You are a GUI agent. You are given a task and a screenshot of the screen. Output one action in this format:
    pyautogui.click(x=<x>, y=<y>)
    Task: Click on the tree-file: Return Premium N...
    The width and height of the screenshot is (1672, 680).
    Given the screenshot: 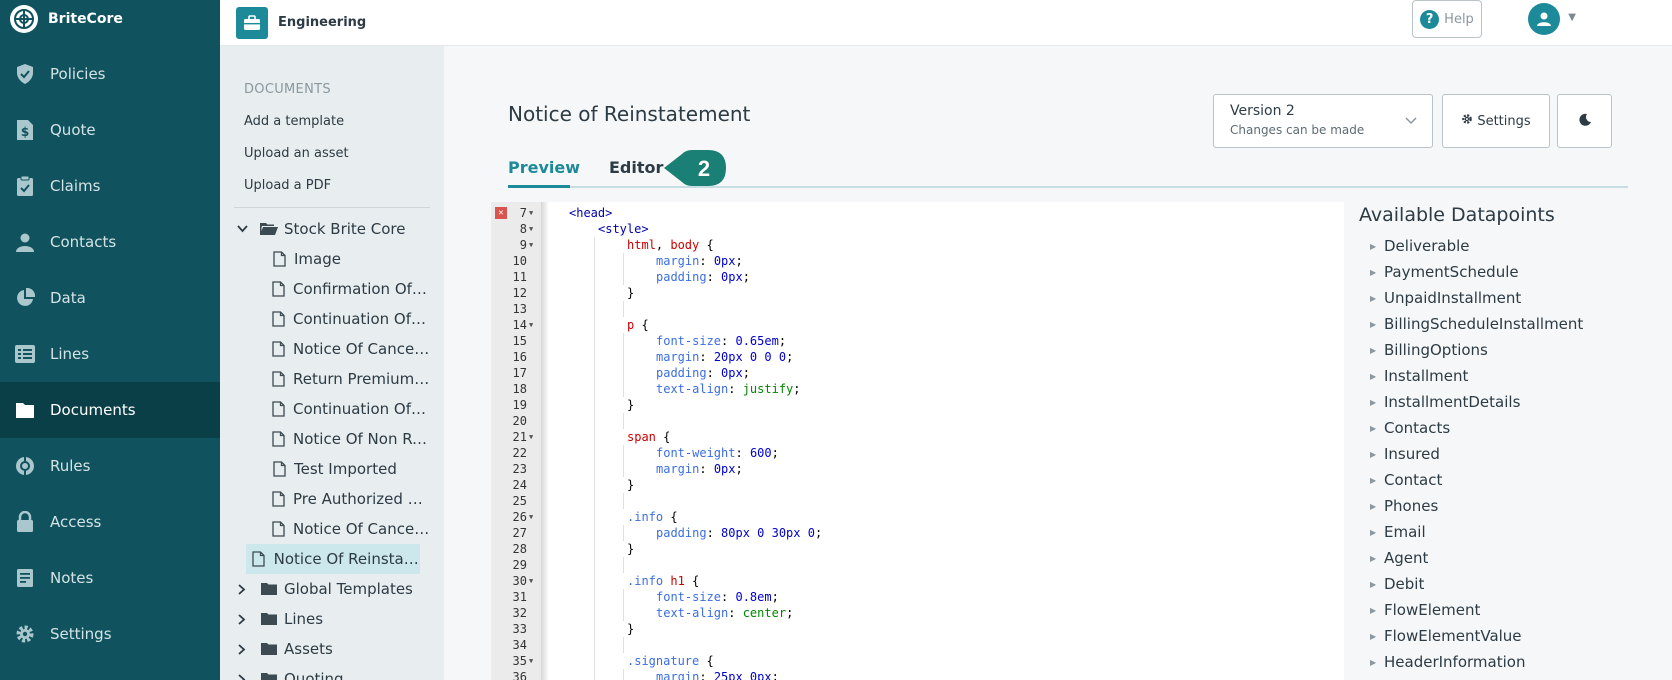 What is the action you would take?
    pyautogui.click(x=332, y=379)
    